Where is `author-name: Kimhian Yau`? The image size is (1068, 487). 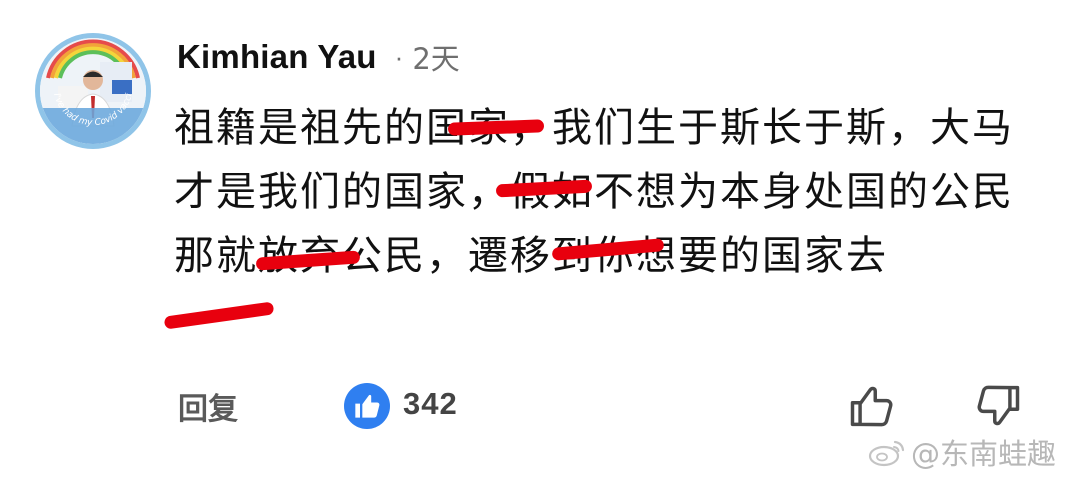 author-name: Kimhian Yau is located at coordinates (277, 57).